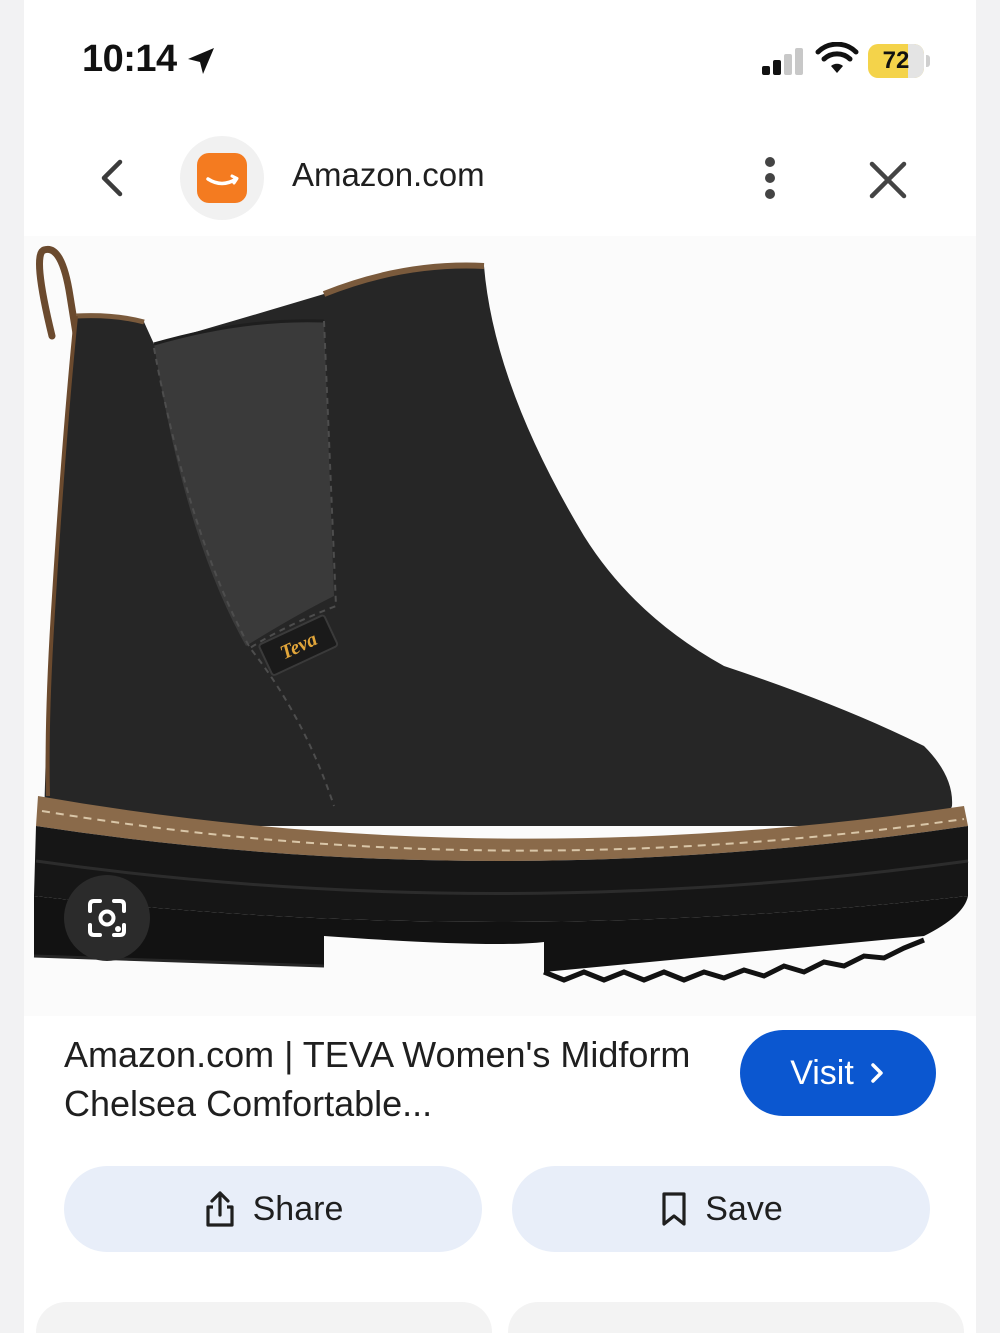 The image size is (1000, 1333). I want to click on visit-label: Visit, so click(822, 1072).